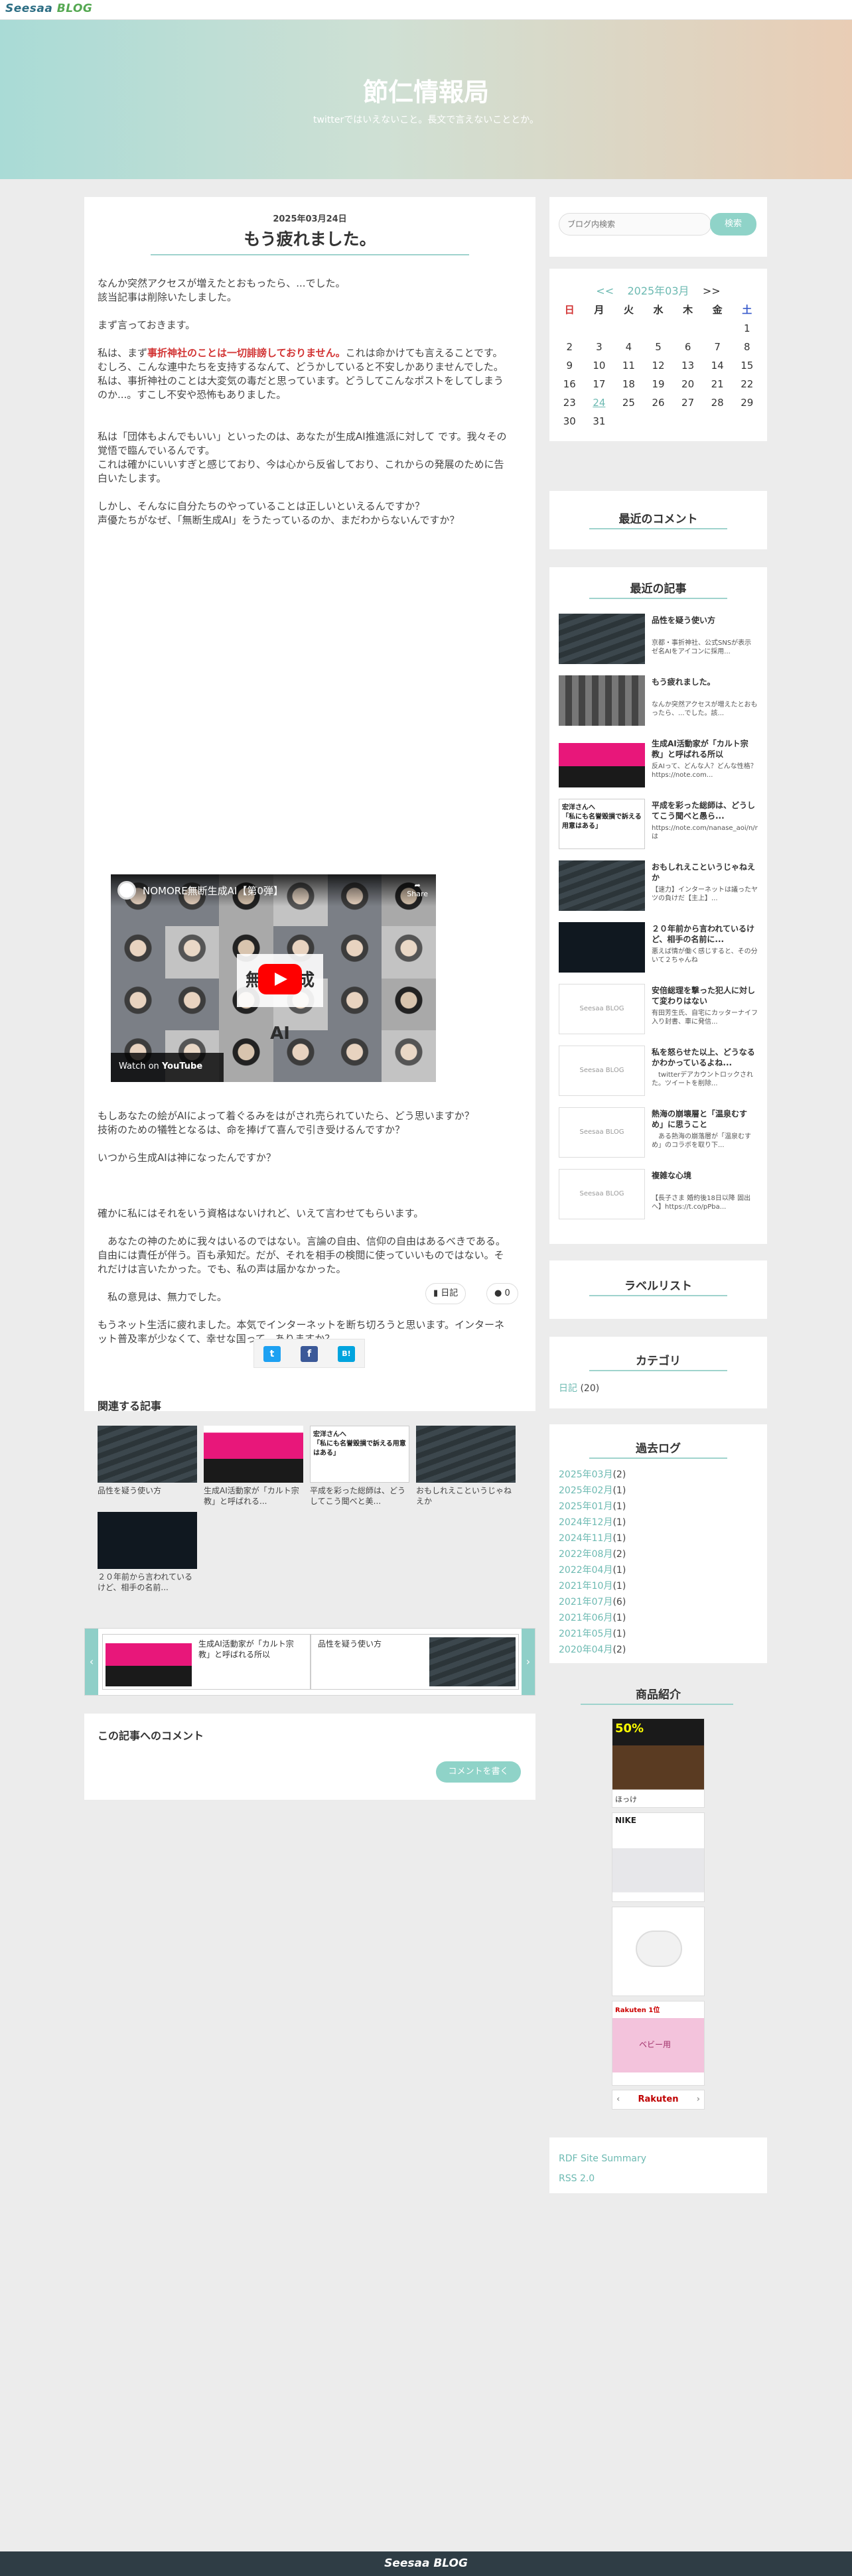  I want to click on search-button: 検索, so click(733, 224).